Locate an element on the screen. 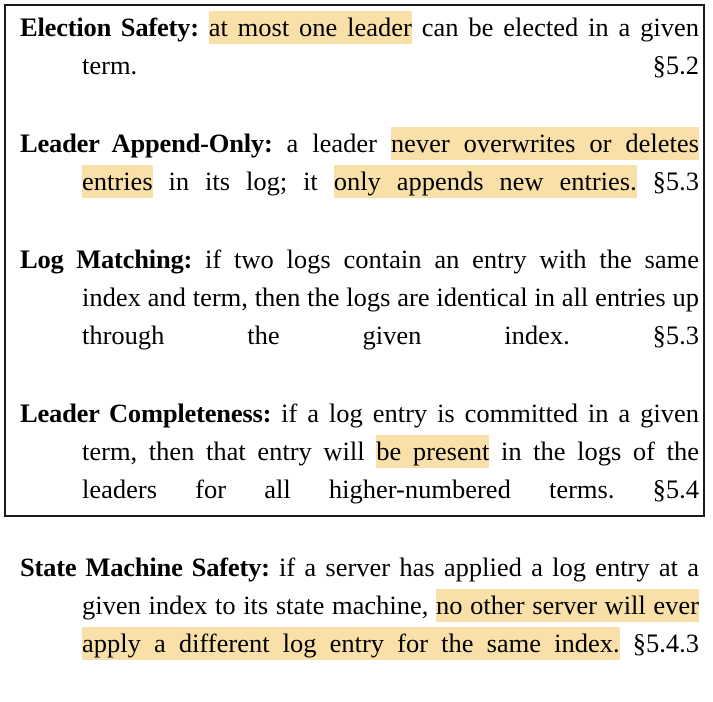  section-reference: §5.4 is located at coordinates (675, 489).